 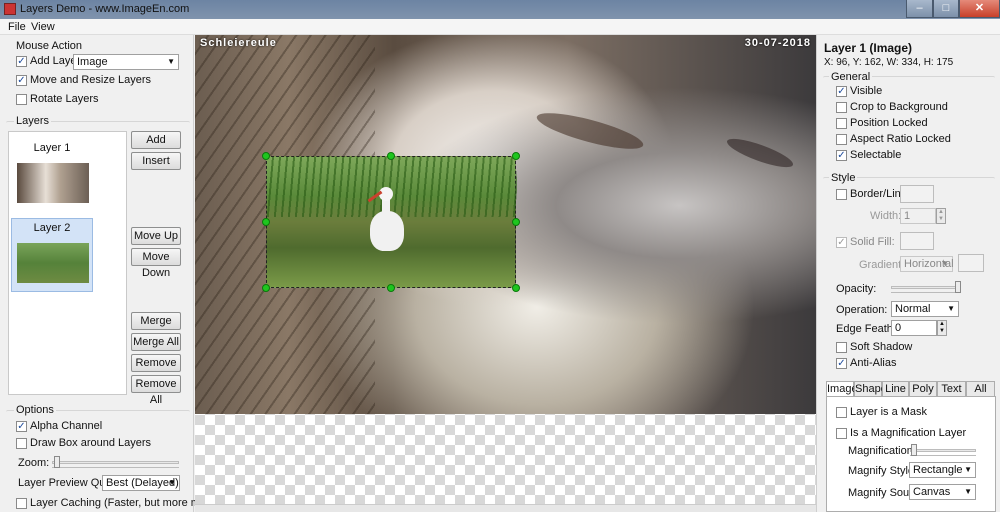 What do you see at coordinates (979, 9) in the screenshot?
I see `close-button: ✕` at bounding box center [979, 9].